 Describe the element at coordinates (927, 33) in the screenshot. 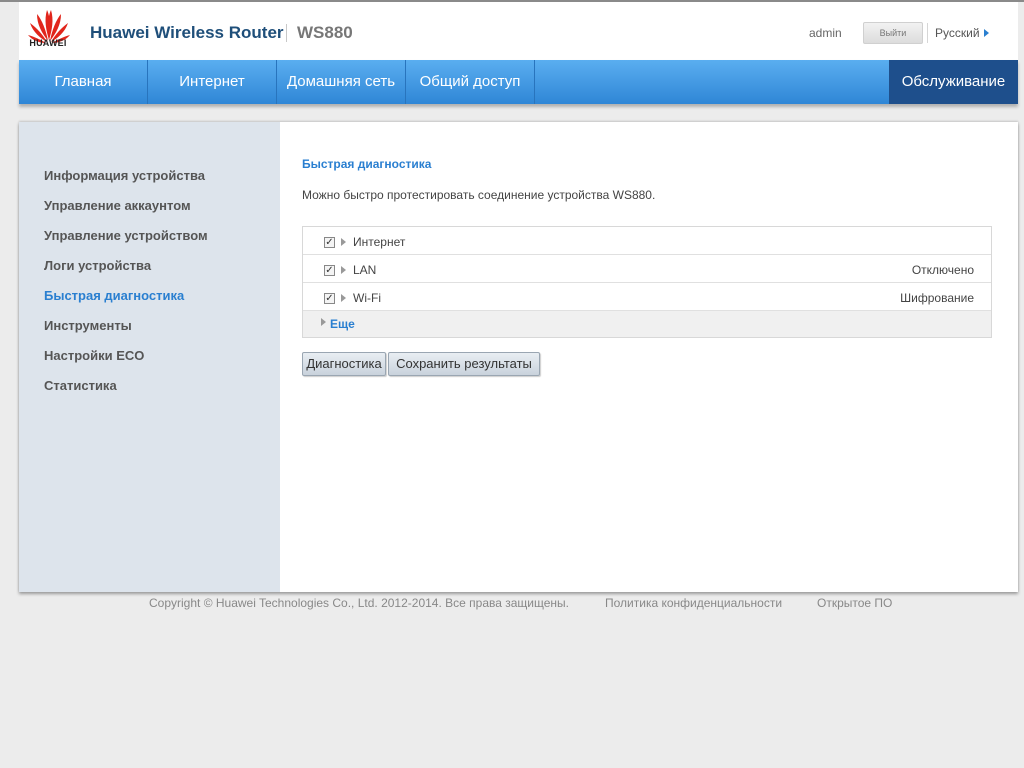

I see `language-divider` at that location.